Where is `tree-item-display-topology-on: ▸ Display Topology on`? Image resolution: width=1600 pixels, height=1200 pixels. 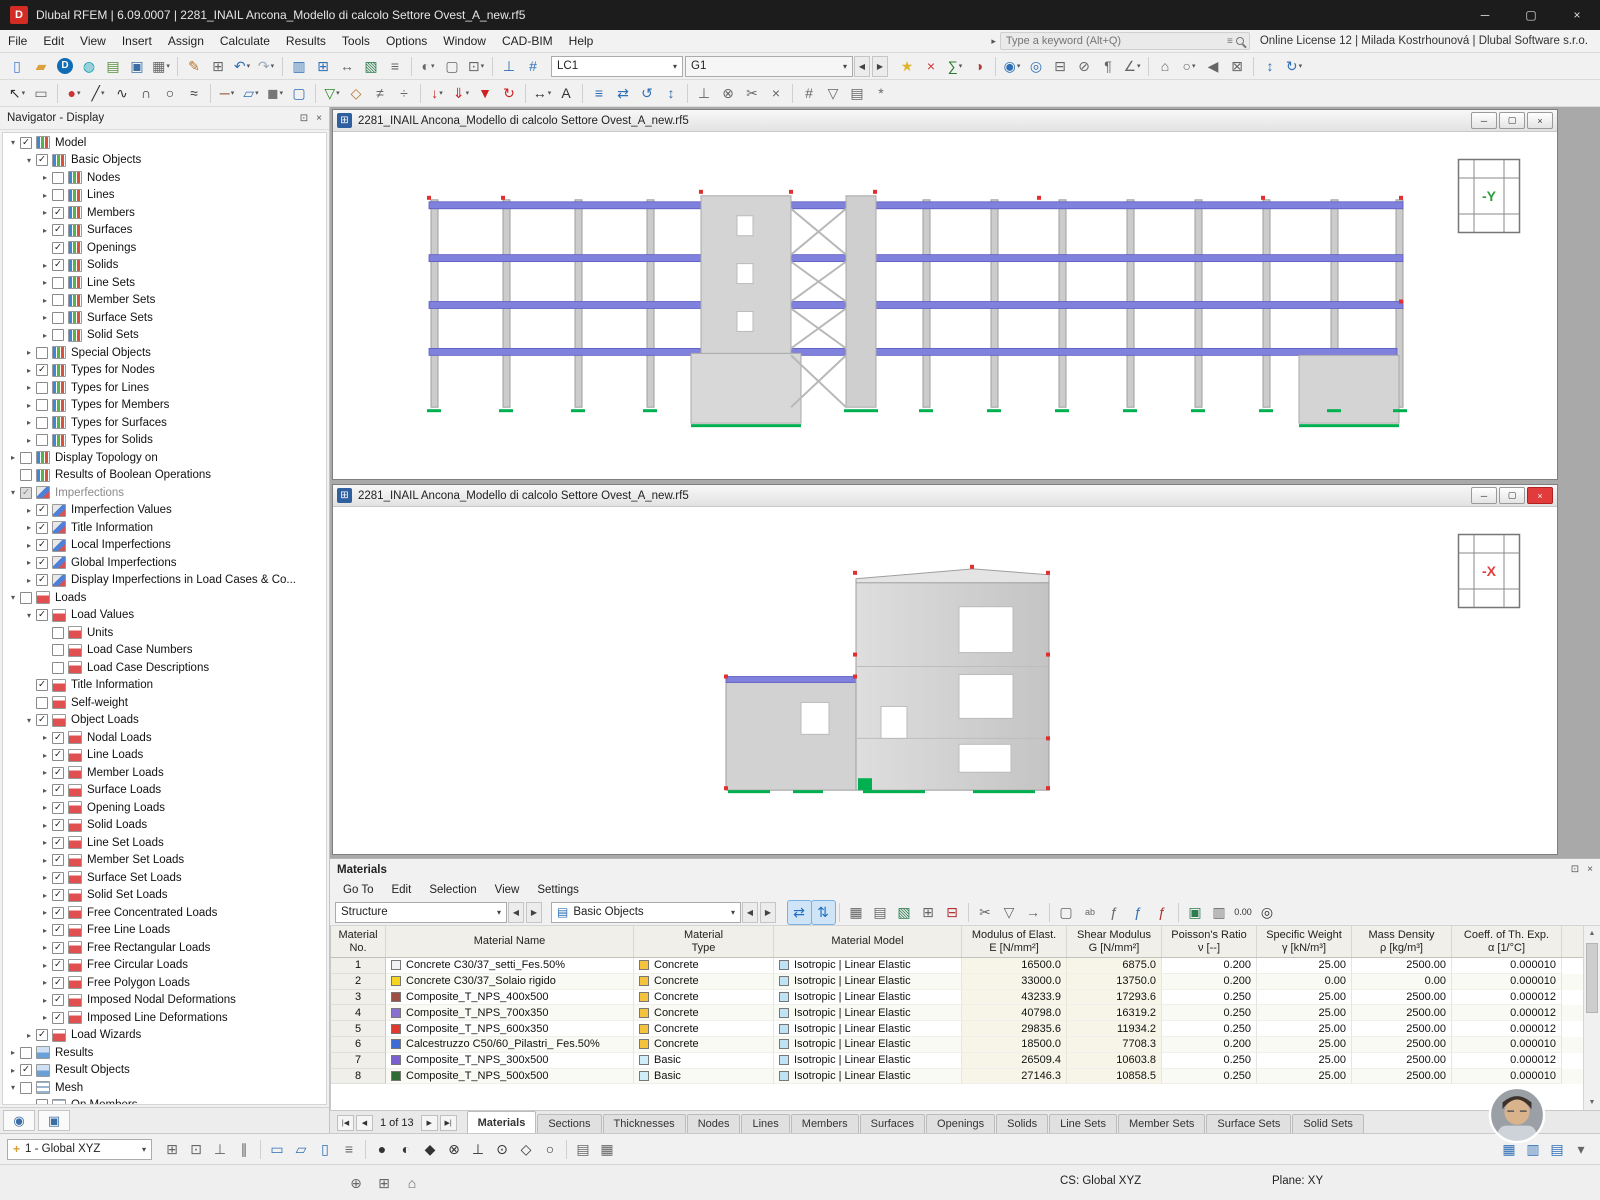
tree-item-display-topology-on: ▸ Display Topology on is located at coordinates (164, 458).